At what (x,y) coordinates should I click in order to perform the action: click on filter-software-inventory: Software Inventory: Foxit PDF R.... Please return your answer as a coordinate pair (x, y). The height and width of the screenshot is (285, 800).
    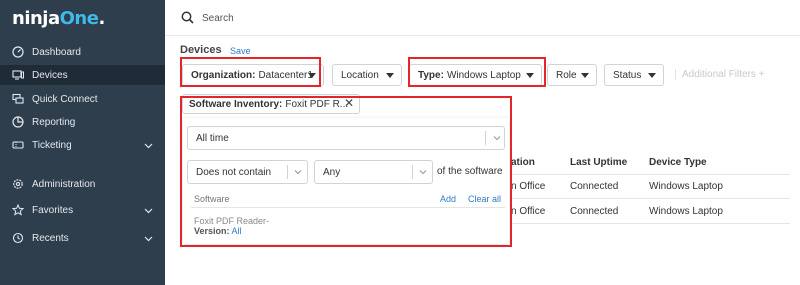
    Looking at the image, I should click on (271, 104).